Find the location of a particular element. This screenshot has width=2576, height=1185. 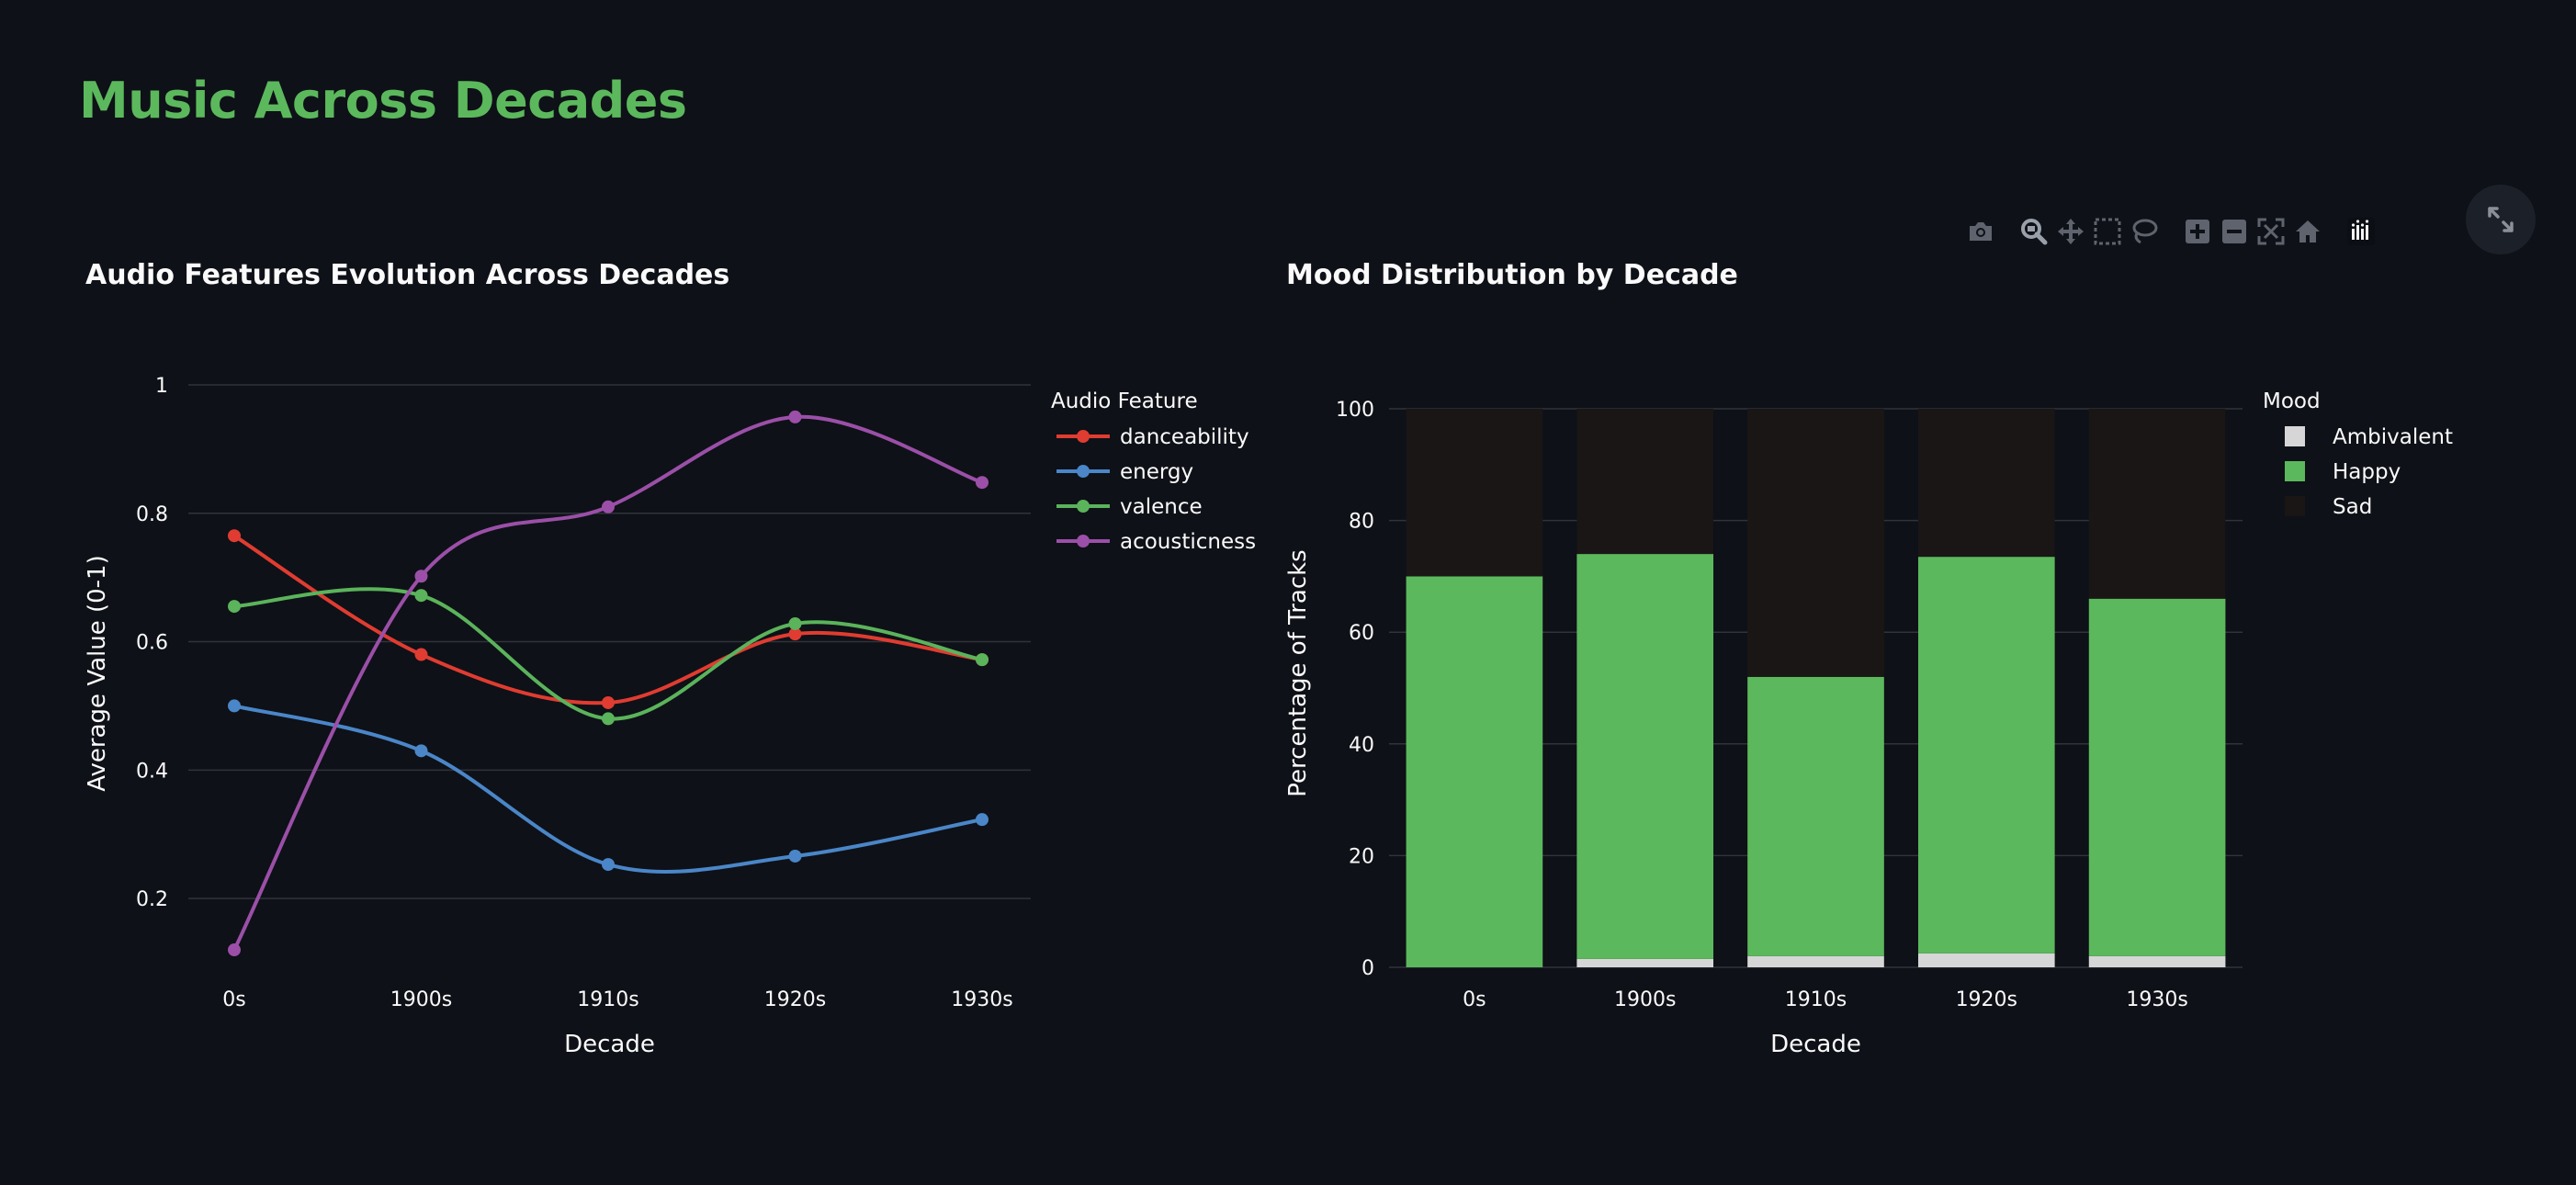

y-tick-label: 0 is located at coordinates (1367, 969).